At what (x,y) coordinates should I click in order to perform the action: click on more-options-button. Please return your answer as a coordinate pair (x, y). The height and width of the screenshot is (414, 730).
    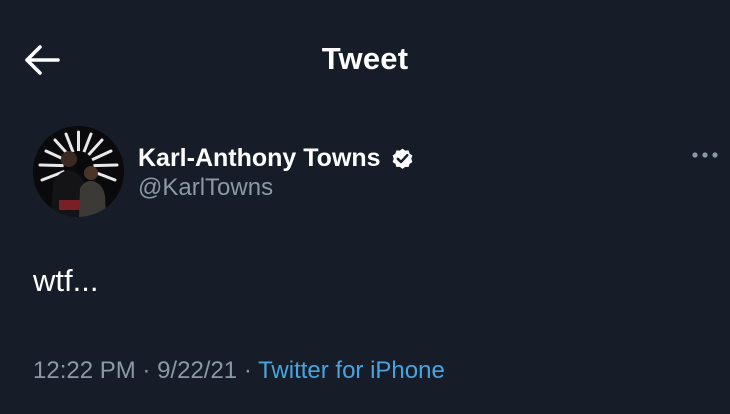
    Looking at the image, I should click on (707, 155).